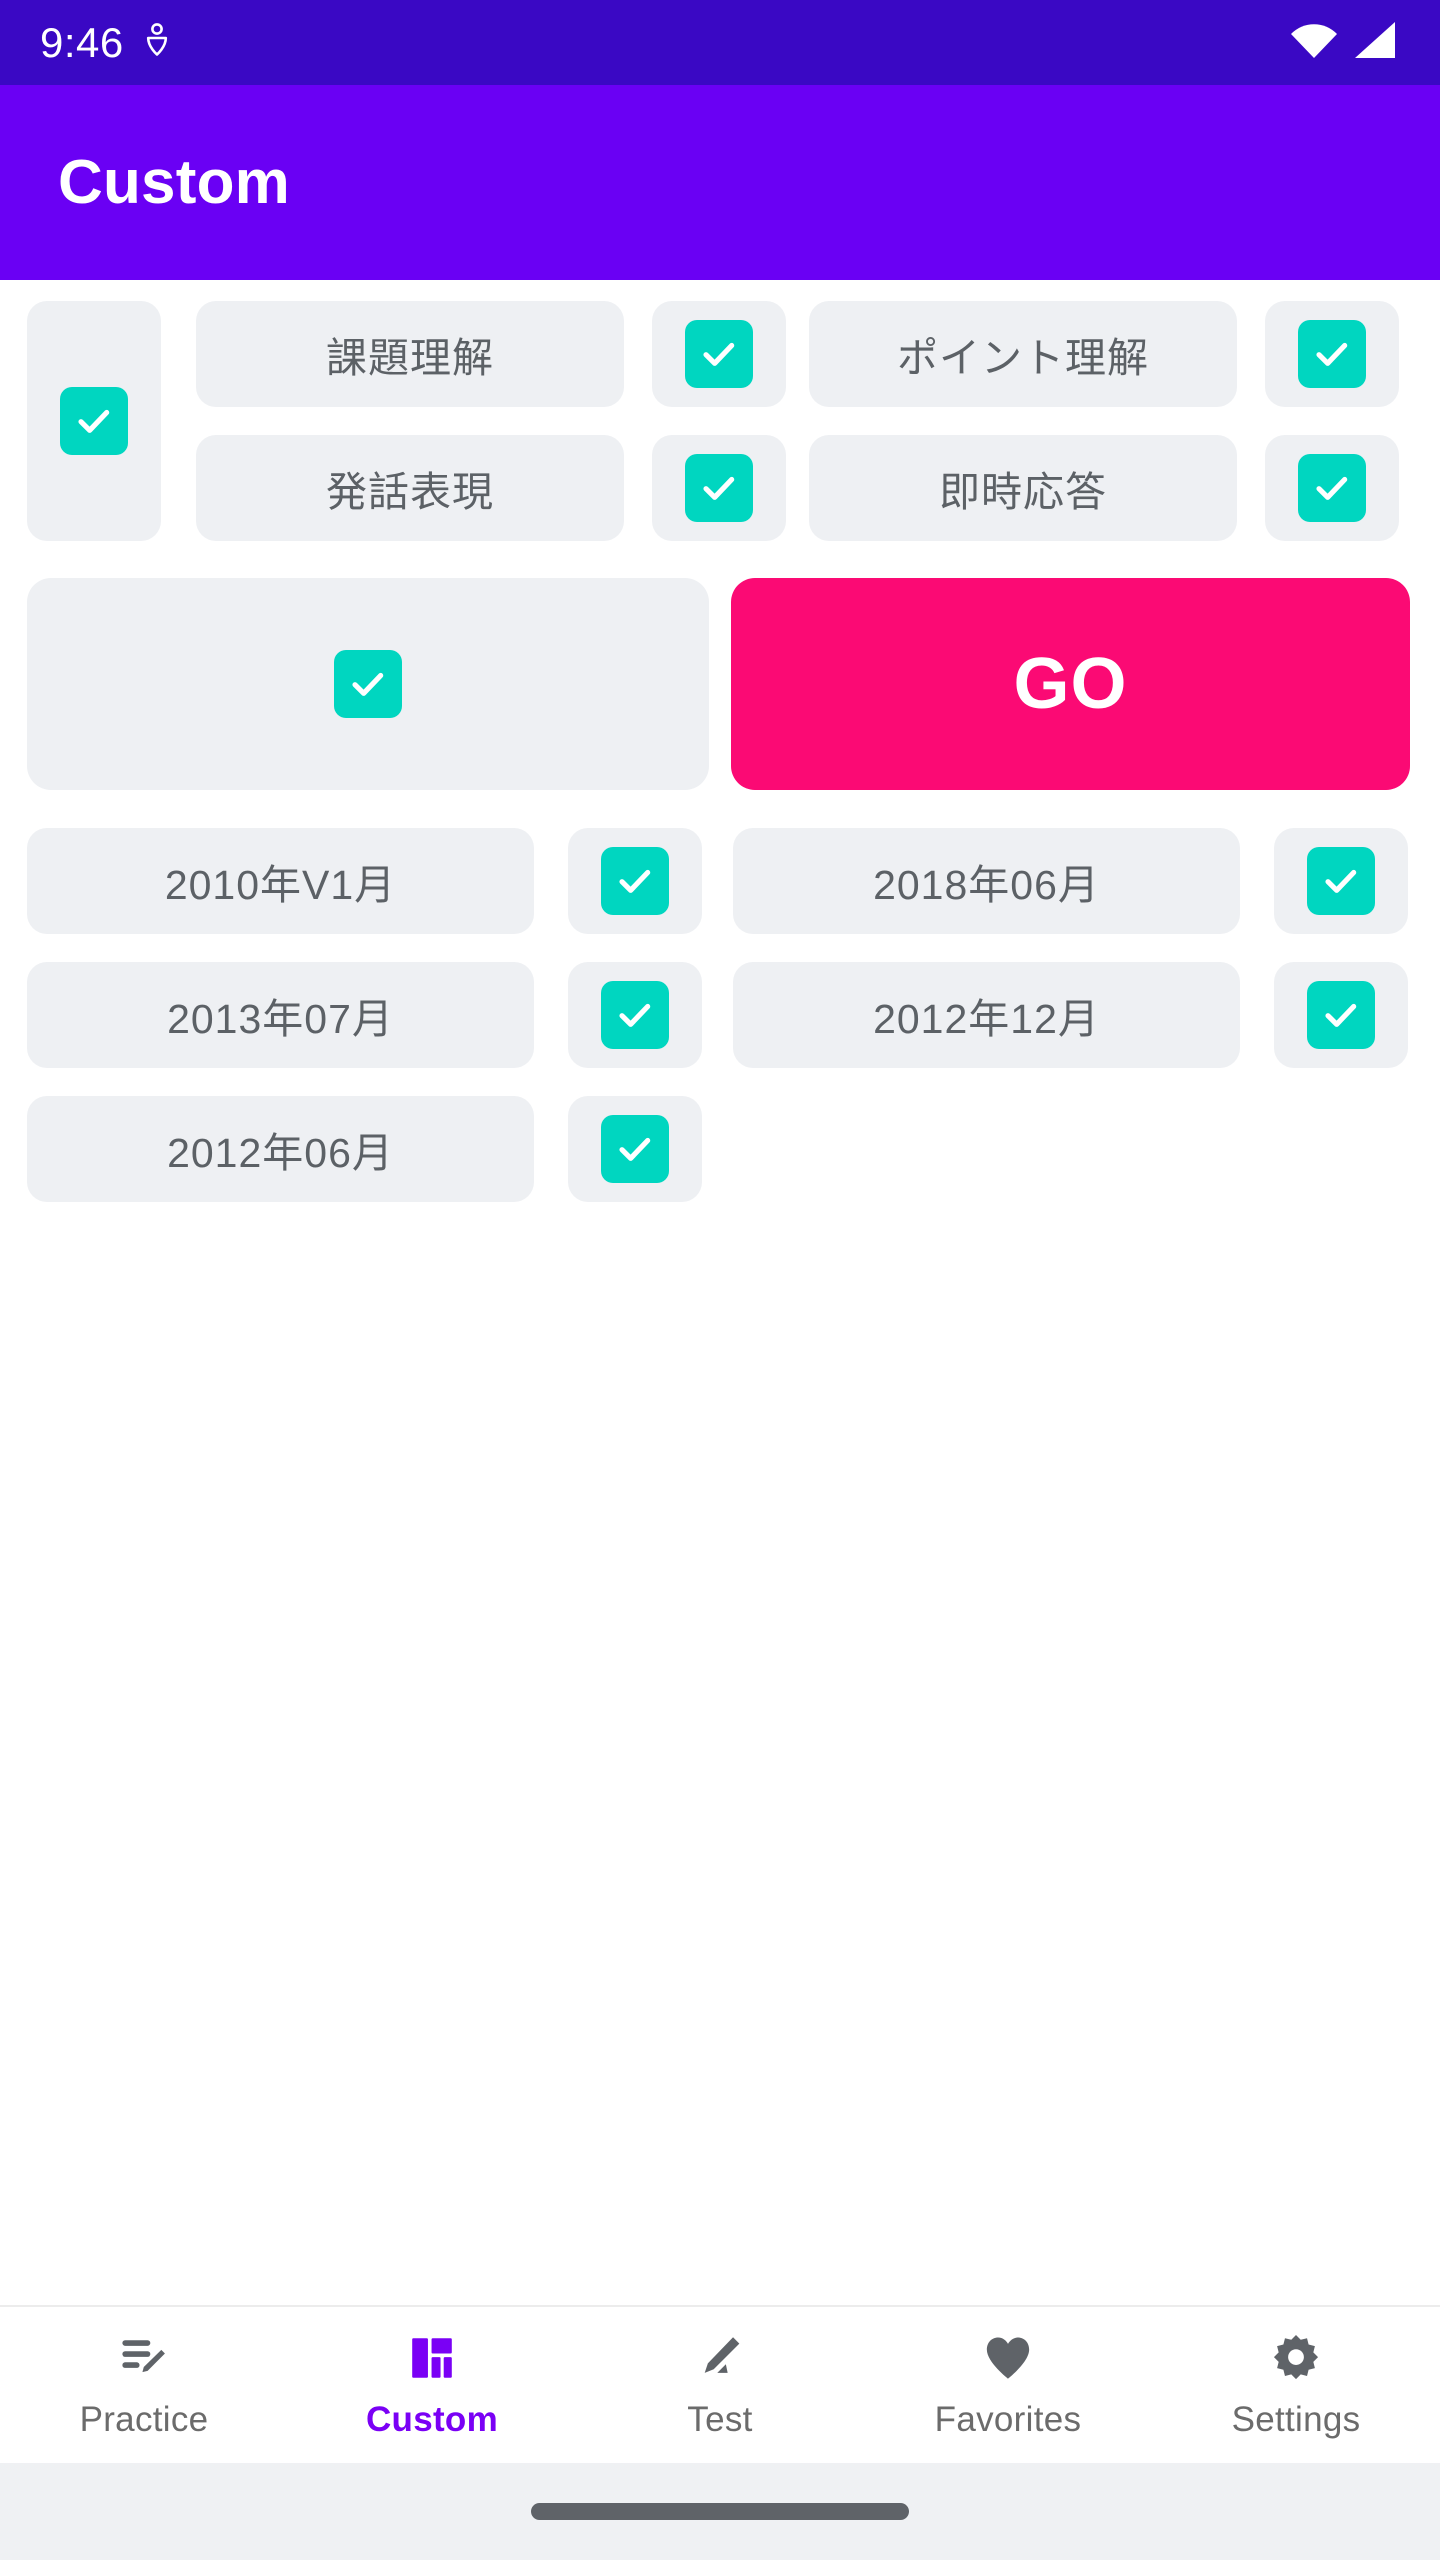  What do you see at coordinates (1023, 492) in the screenshot?
I see `skill-label: 即時応答` at bounding box center [1023, 492].